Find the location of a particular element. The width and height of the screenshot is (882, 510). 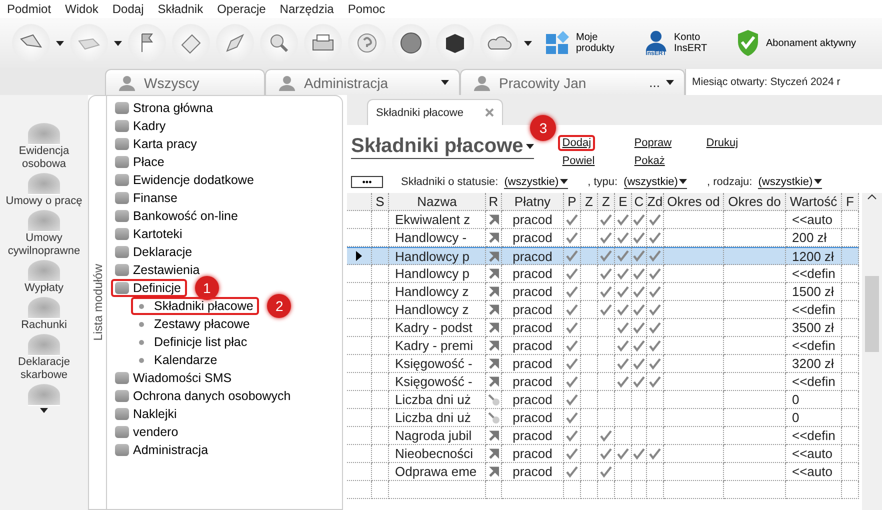

rail-icon is located at coordinates (44, 395).